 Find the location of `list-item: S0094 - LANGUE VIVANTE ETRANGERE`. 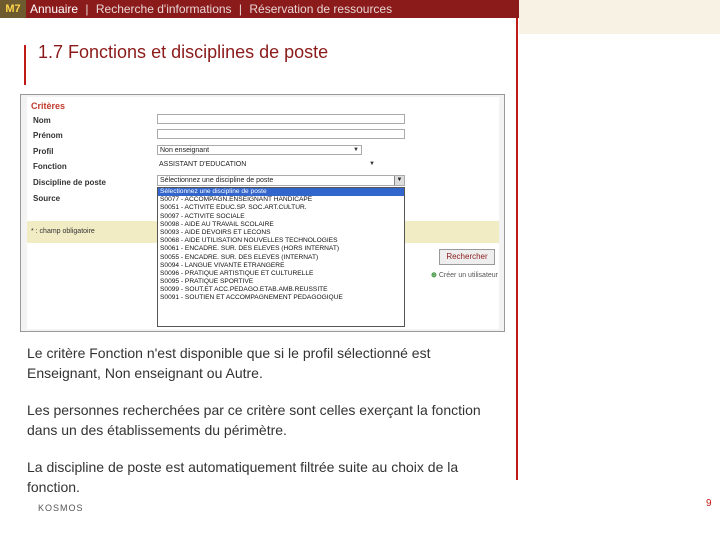

list-item: S0094 - LANGUE VIVANTE ETRANGERE is located at coordinates (281, 266).